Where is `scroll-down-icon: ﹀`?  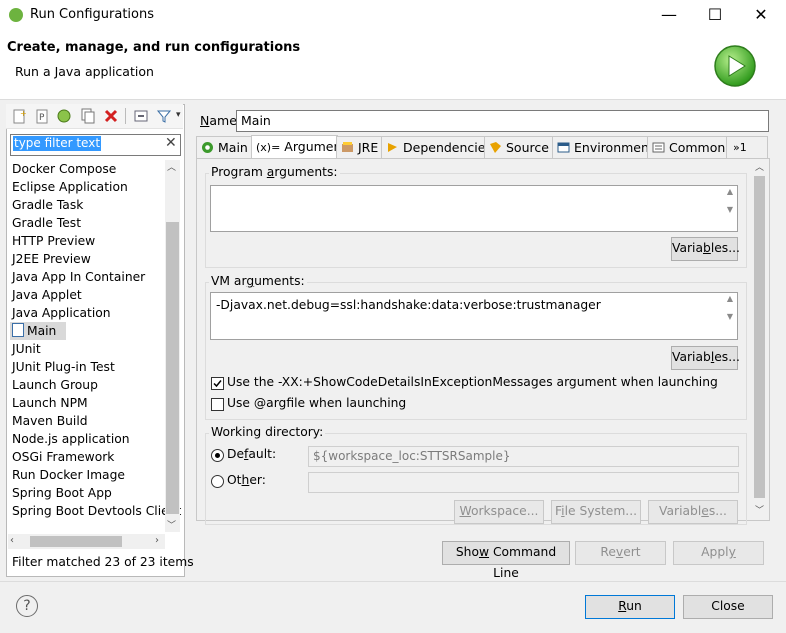
scroll-down-icon: ﹀ is located at coordinates (171, 524).